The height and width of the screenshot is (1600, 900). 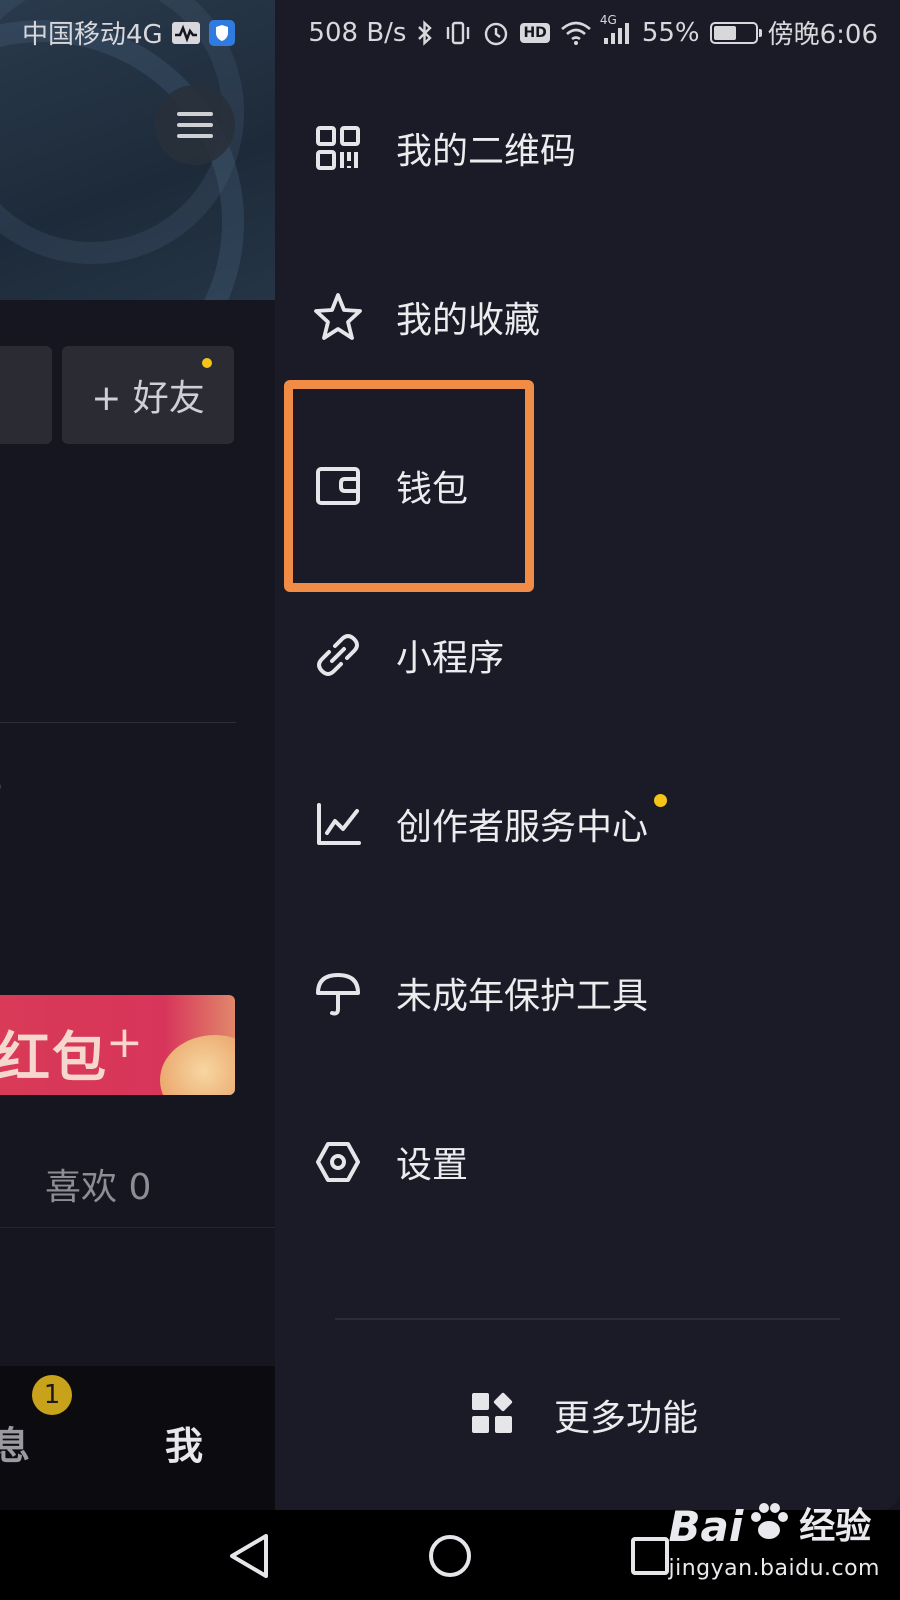 I want to click on drawer-item-creator-center: 创作者服务中心, so click(x=587, y=824).